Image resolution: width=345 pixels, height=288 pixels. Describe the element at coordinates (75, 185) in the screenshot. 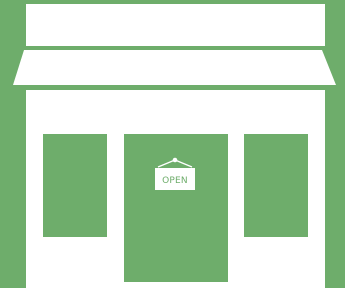

I see `left-window` at that location.